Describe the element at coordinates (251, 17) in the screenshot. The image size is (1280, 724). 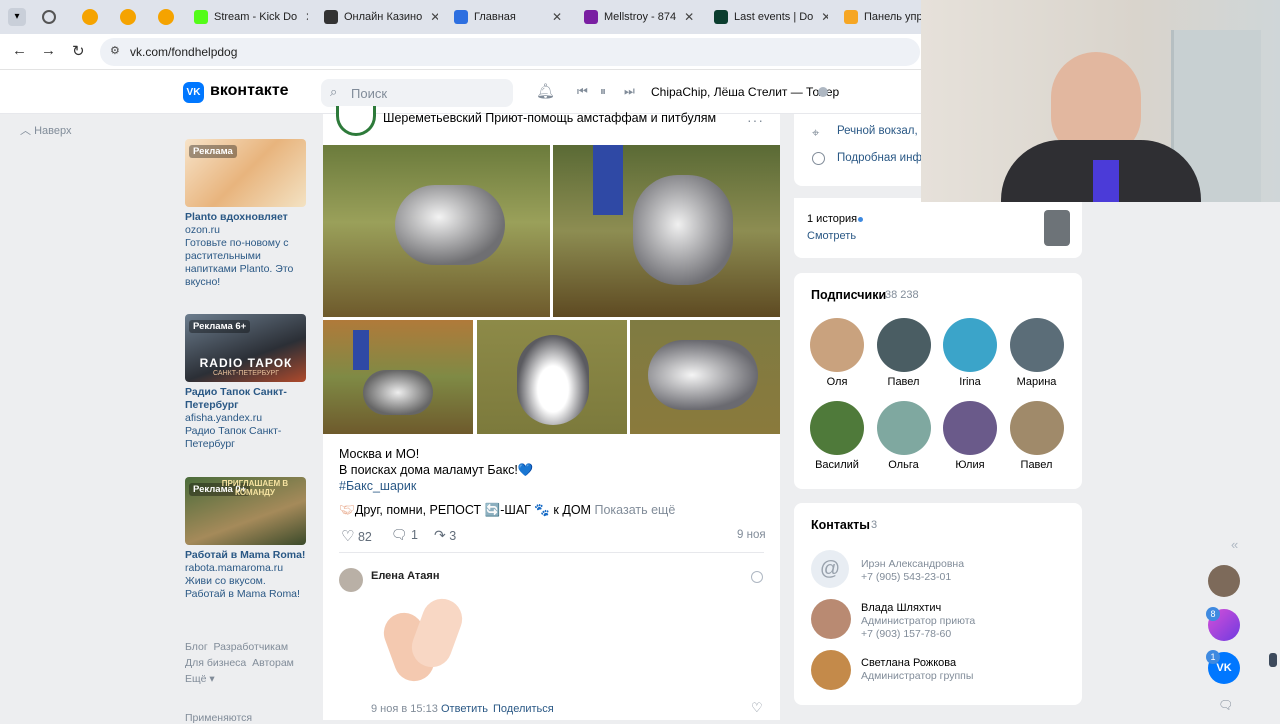
I see `browser-tab: Stream - Kick Do✕` at that location.